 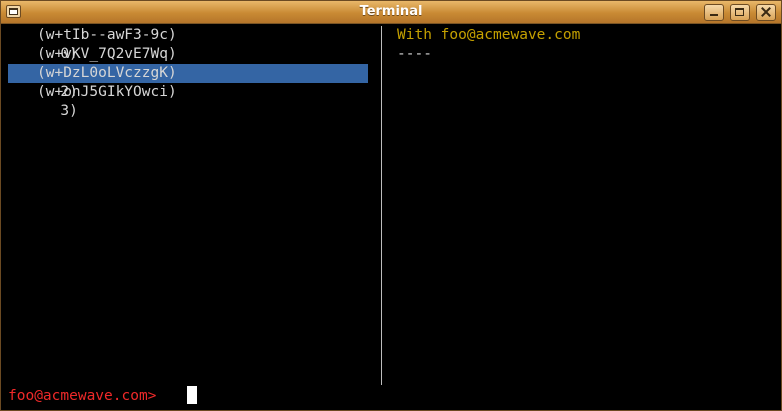 I want to click on preview-rule: ----, so click(x=414, y=54).